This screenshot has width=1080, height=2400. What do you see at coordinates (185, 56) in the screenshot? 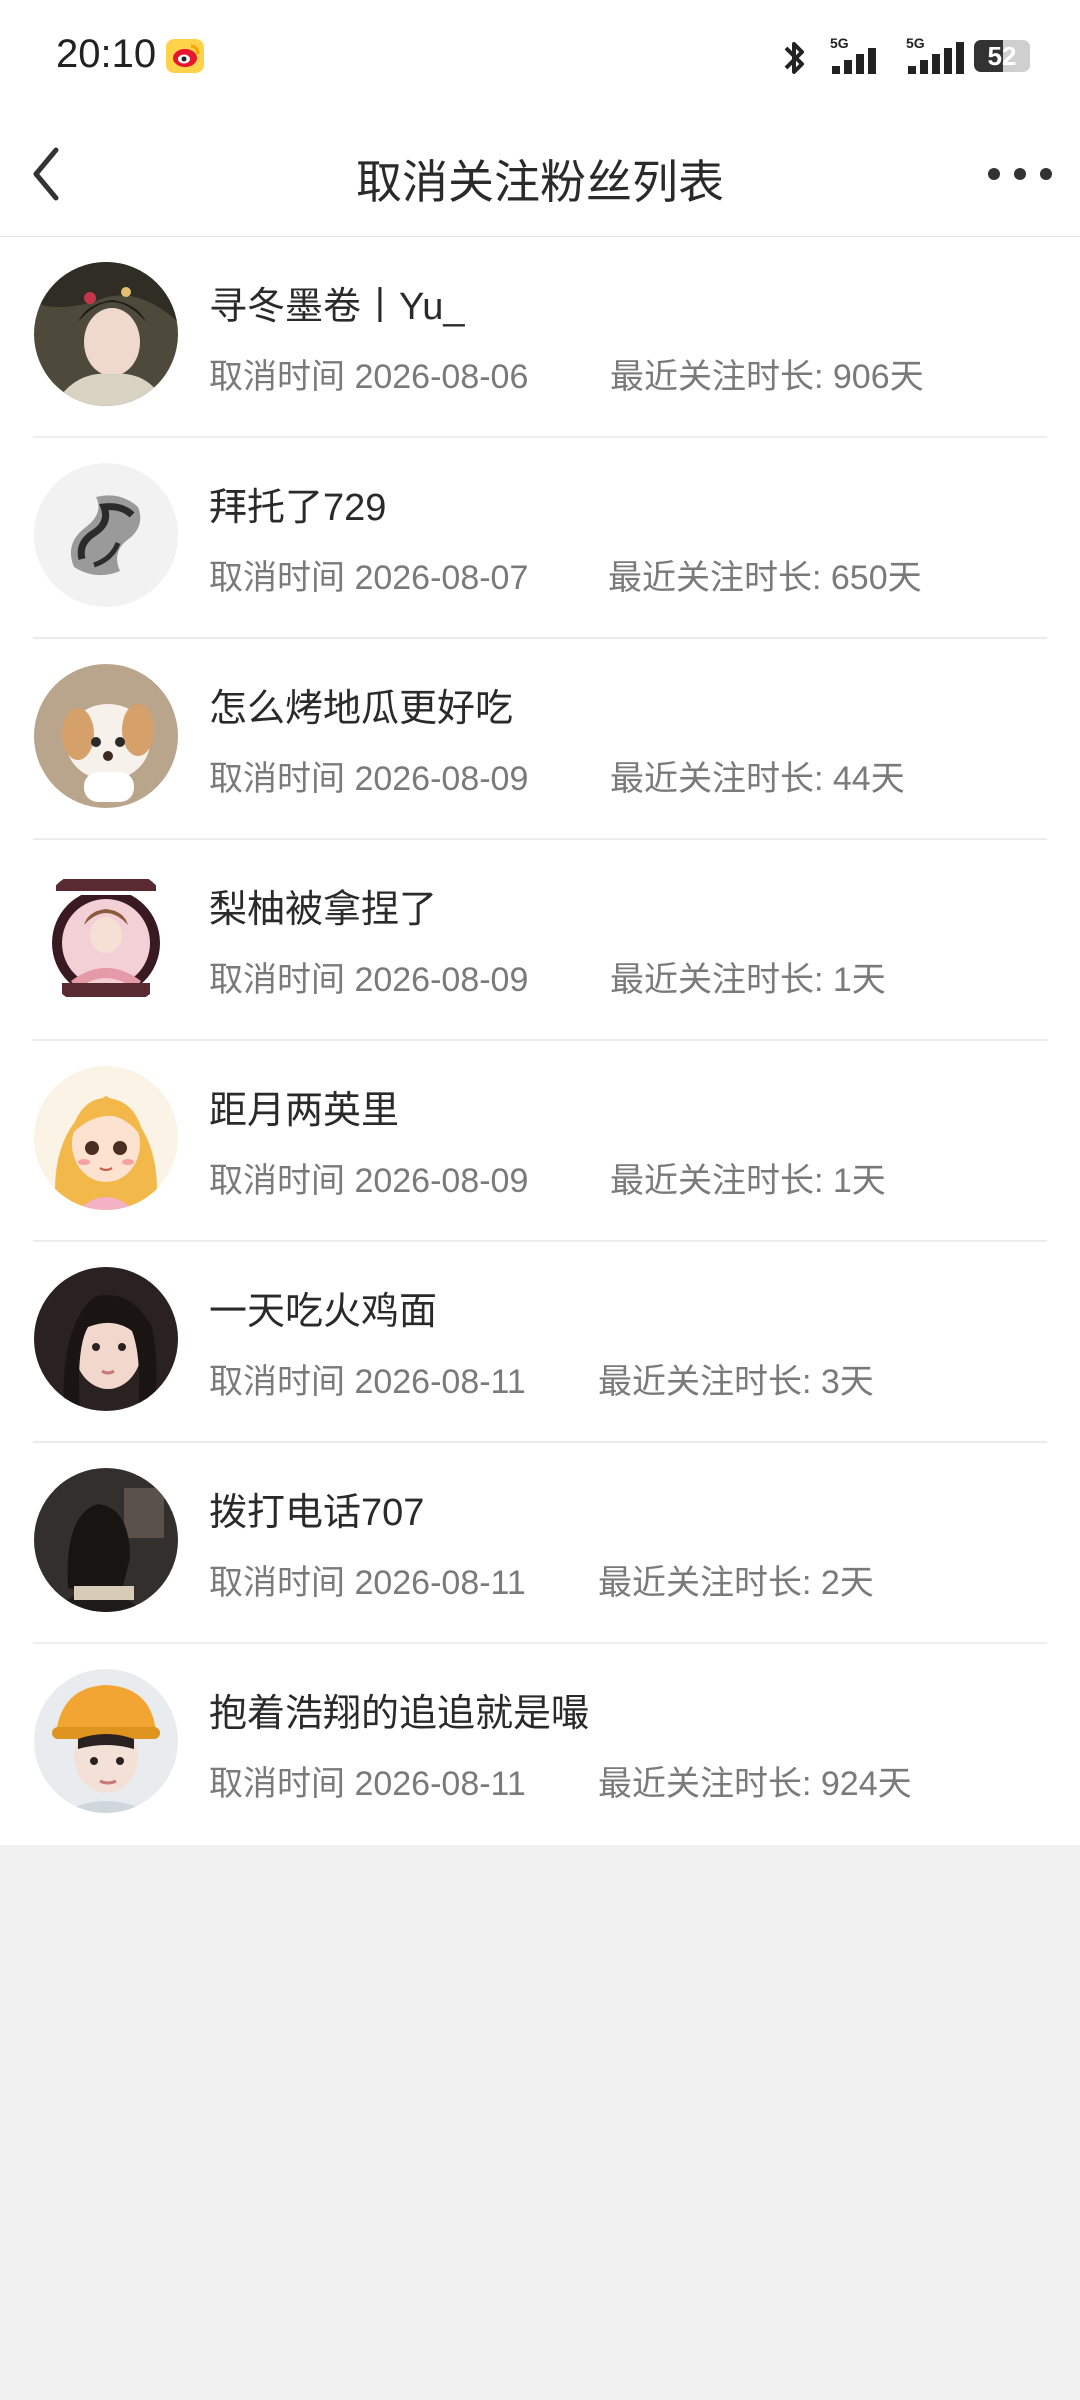
I see `weibo-icon` at bounding box center [185, 56].